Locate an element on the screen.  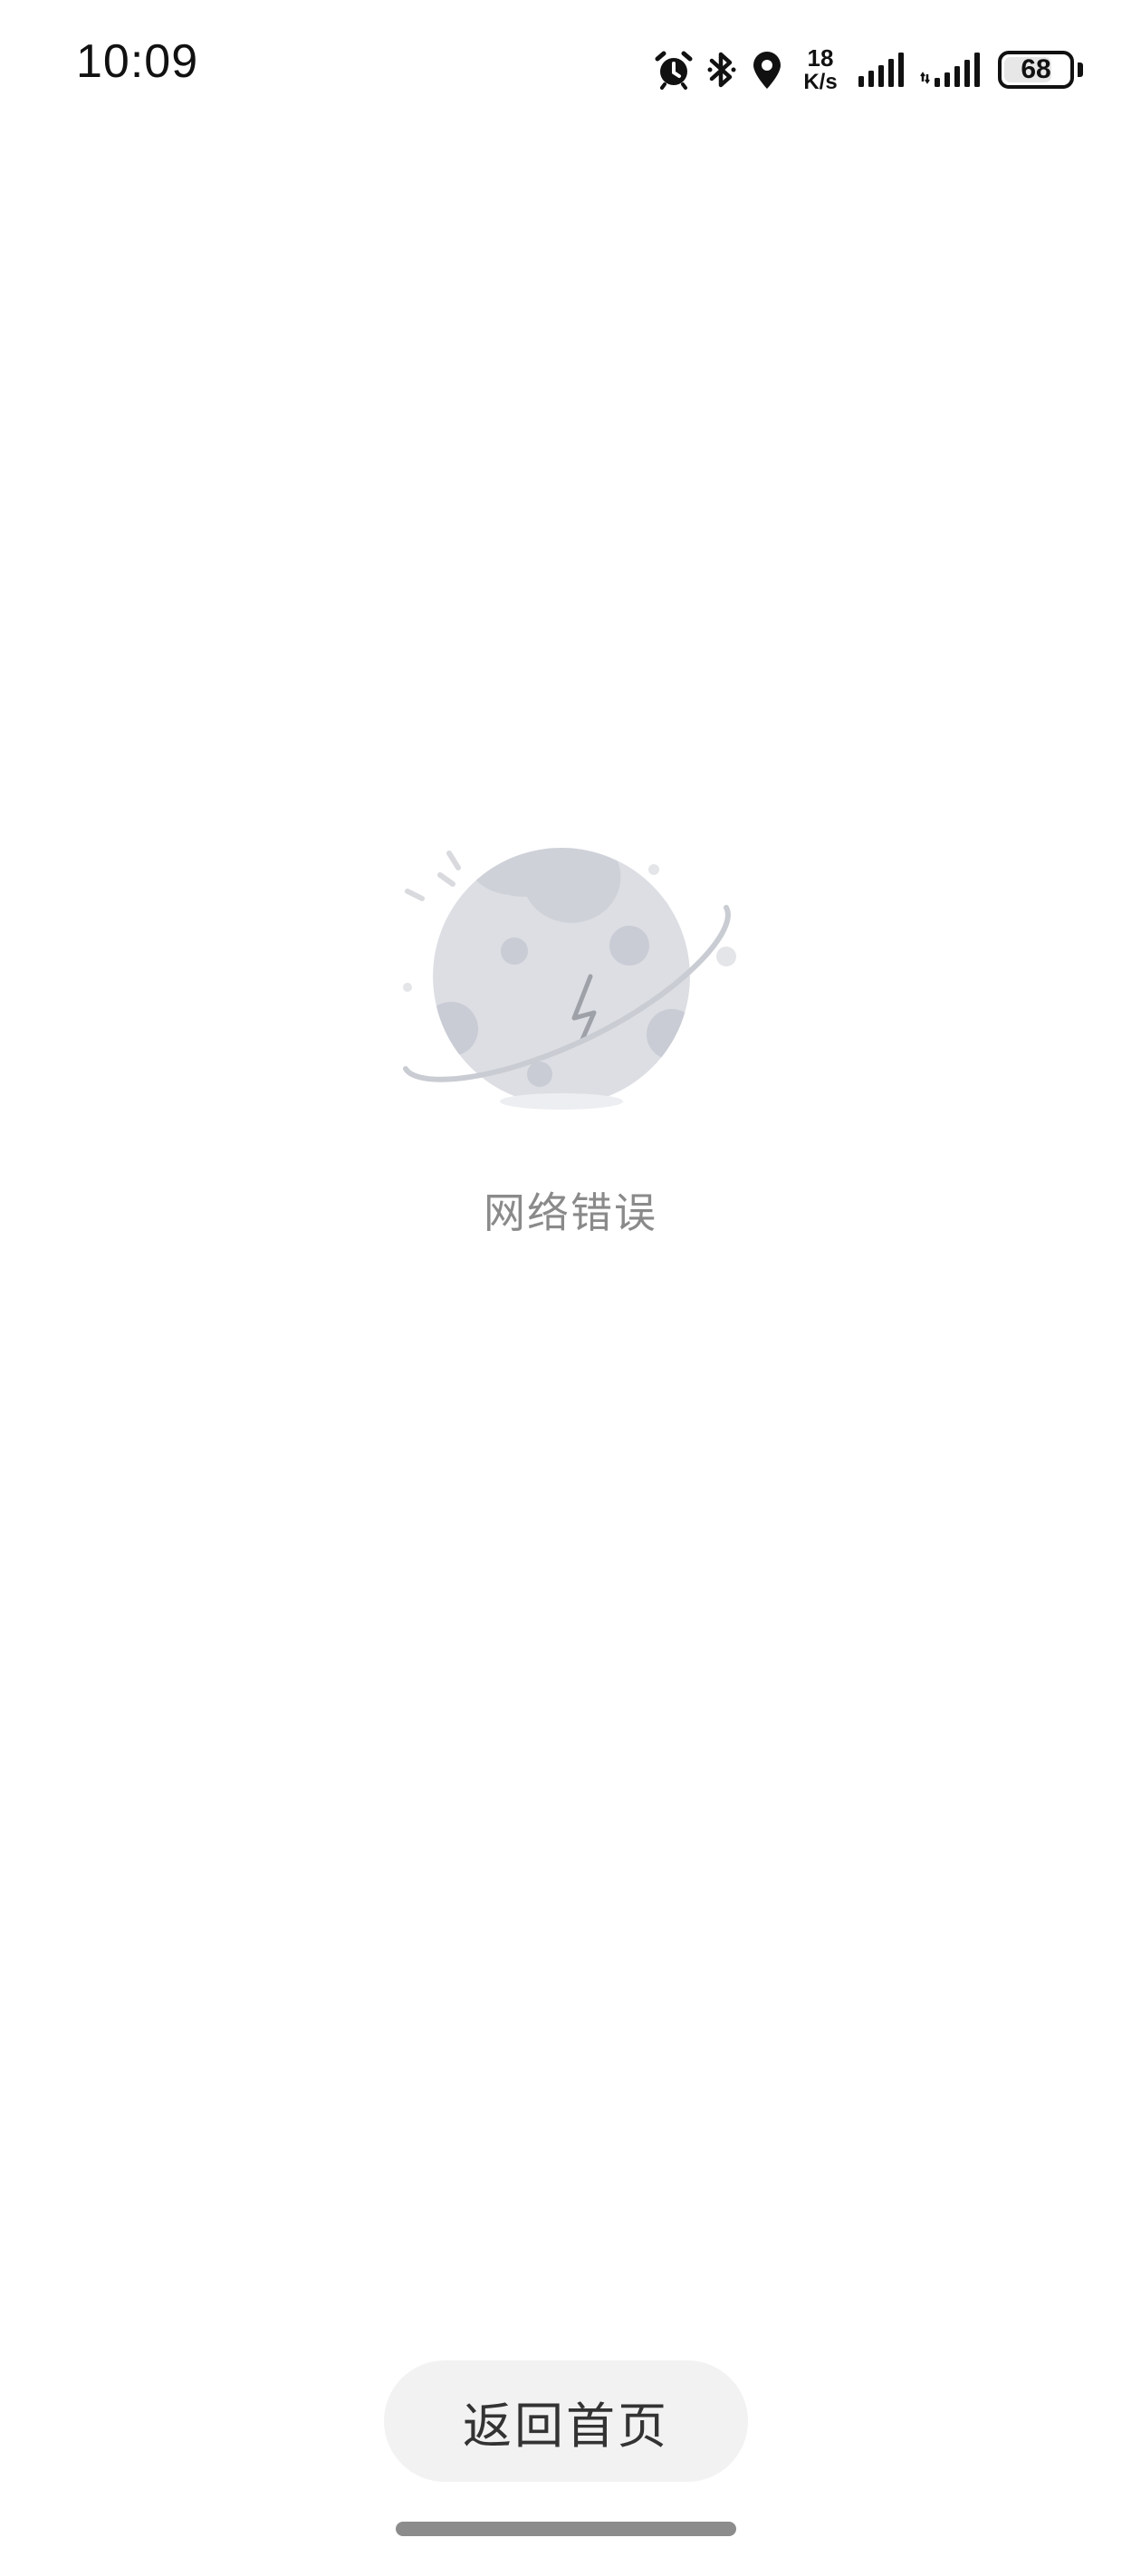
network-speed: 18 K/s is located at coordinates (821, 69).